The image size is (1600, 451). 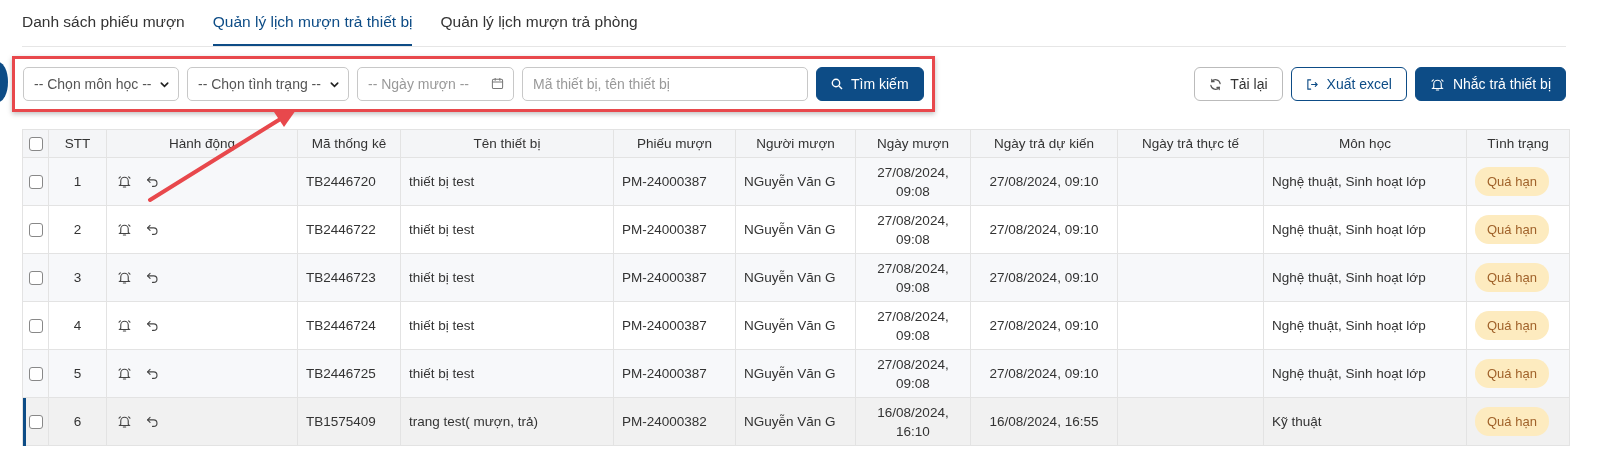 I want to click on table-cell: 1, so click(x=78, y=182).